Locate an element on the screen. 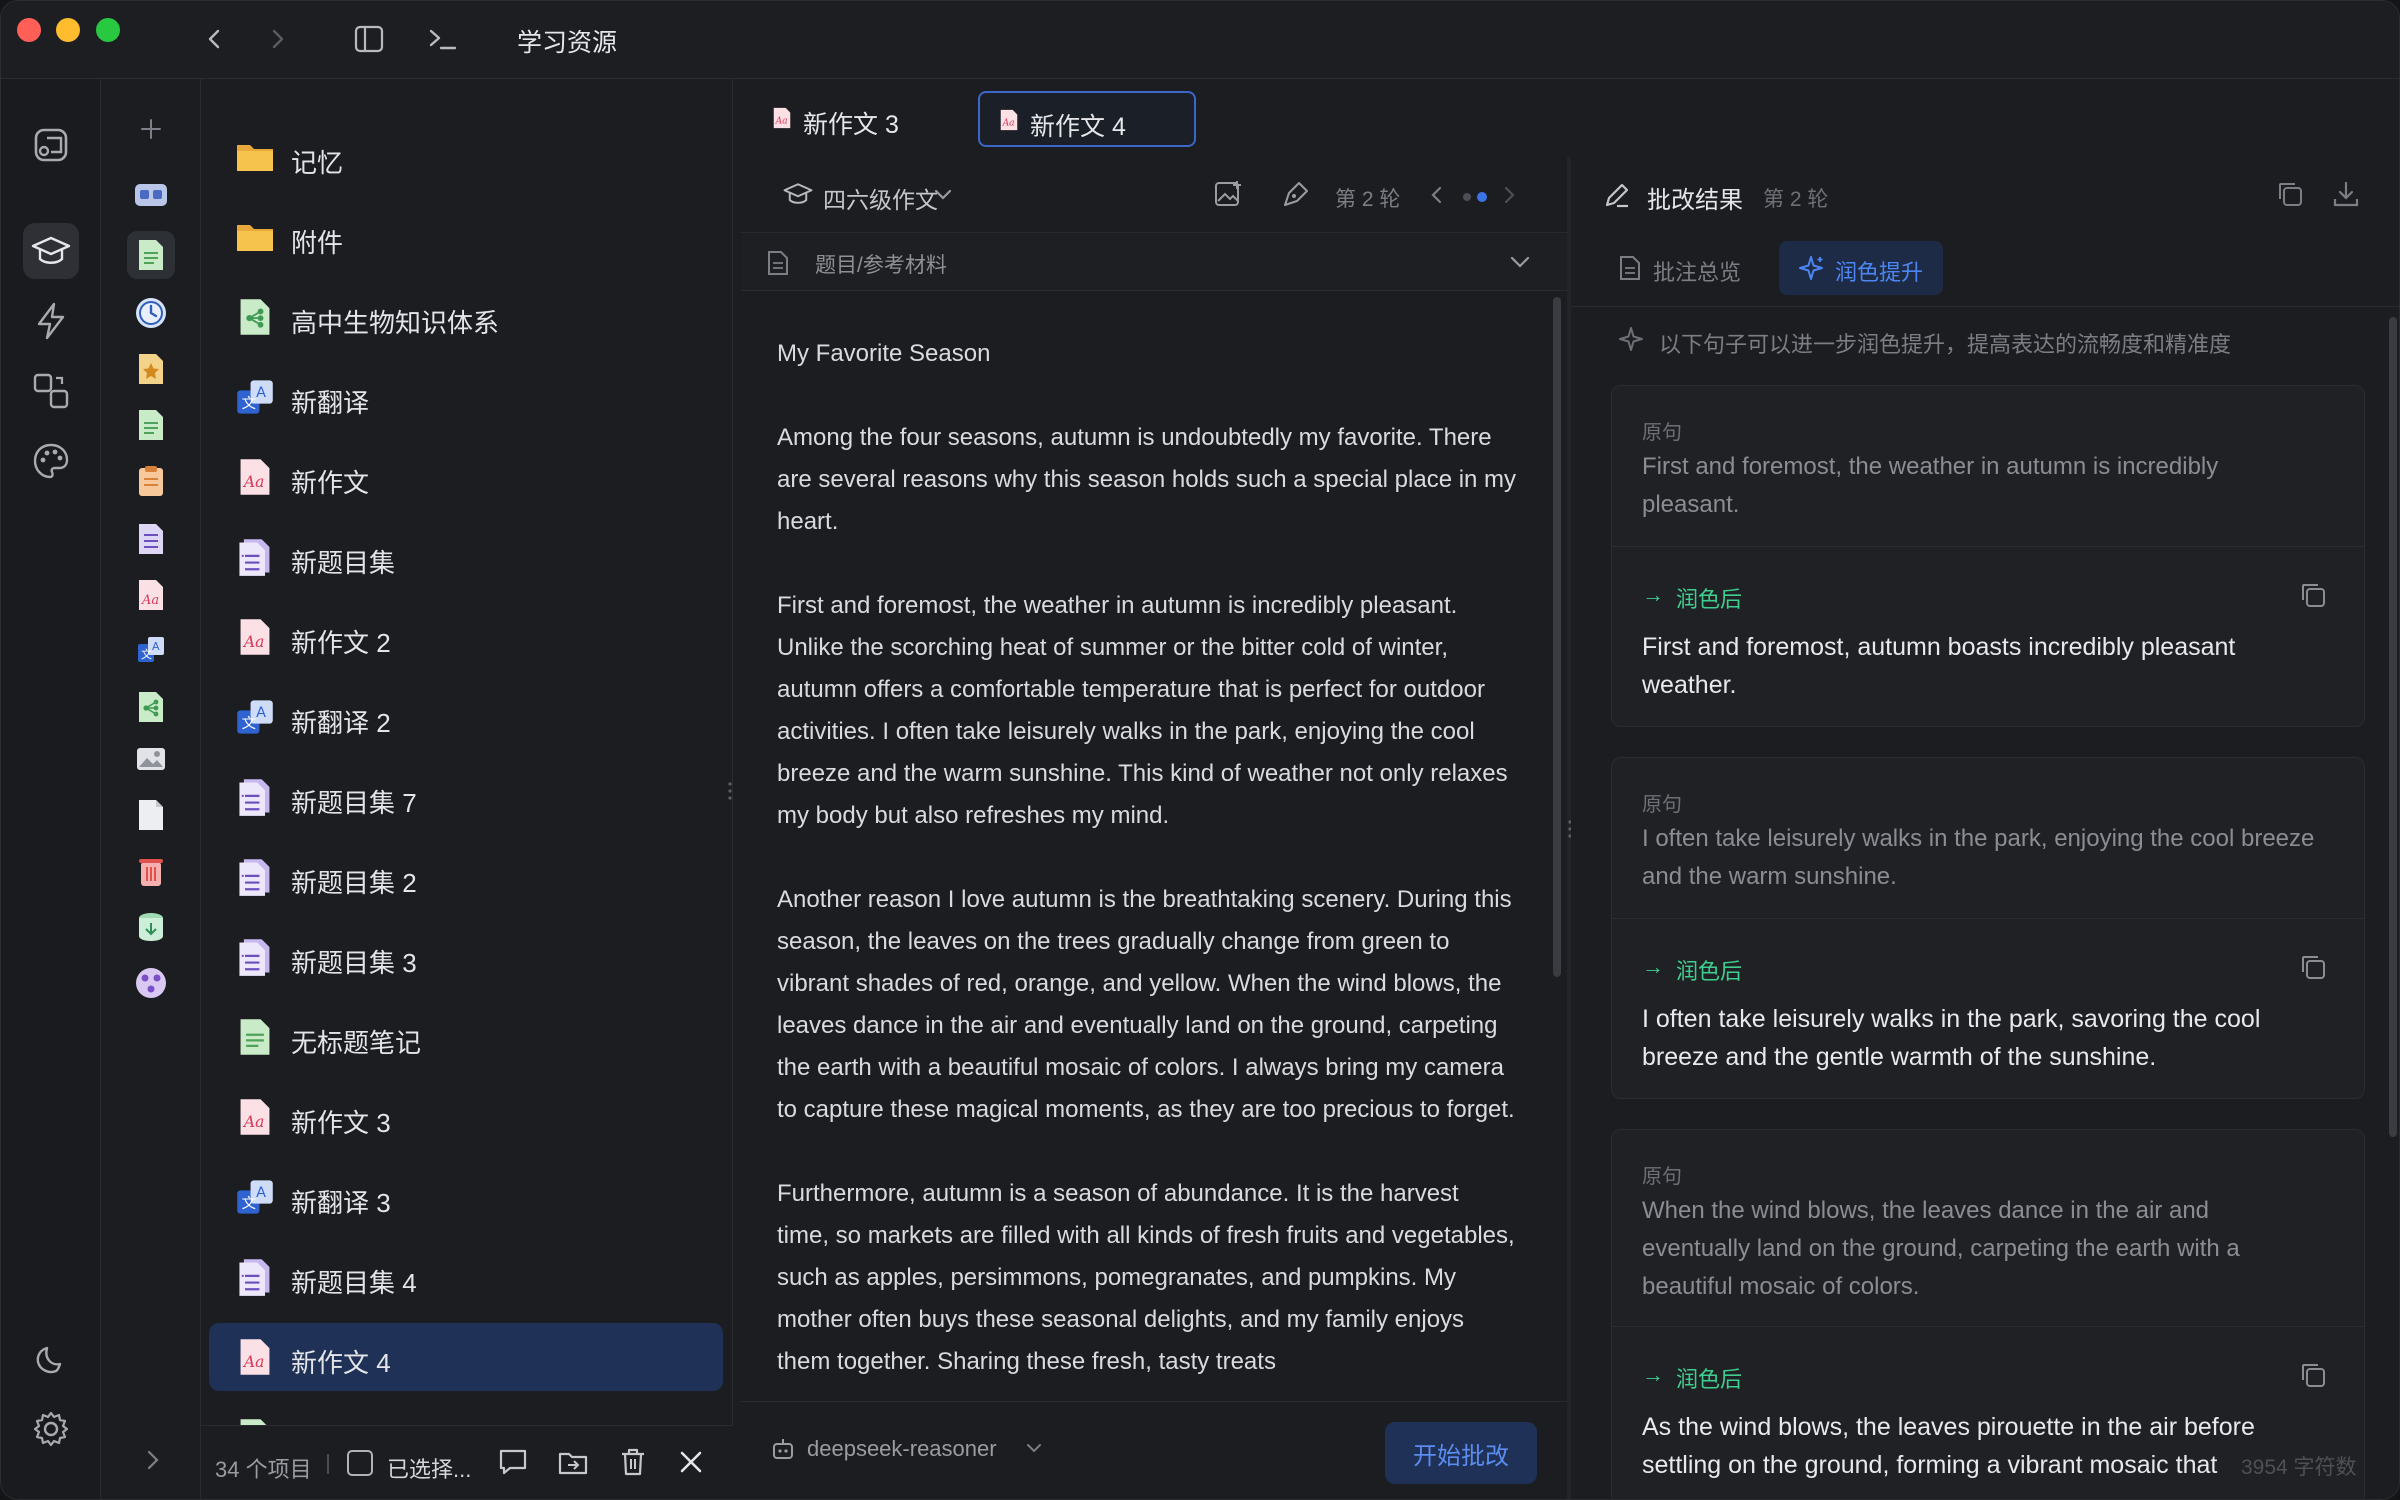 The image size is (2400, 1500). prev-round-button is located at coordinates (1437, 195).